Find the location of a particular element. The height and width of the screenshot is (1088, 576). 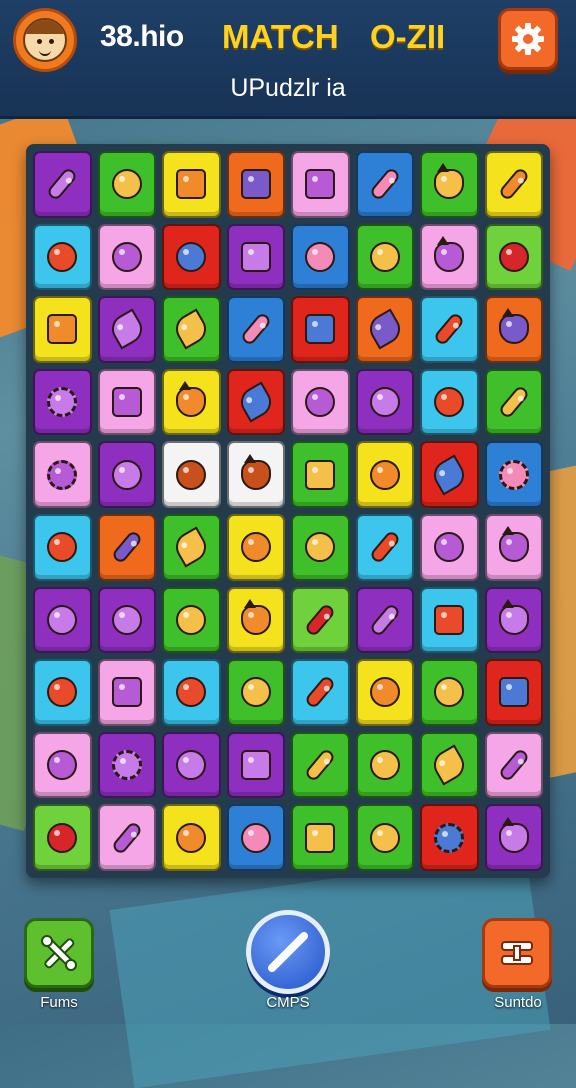

top-bar: 38.hio MATCH O-ZII UPudzlr ia is located at coordinates (288, 59).